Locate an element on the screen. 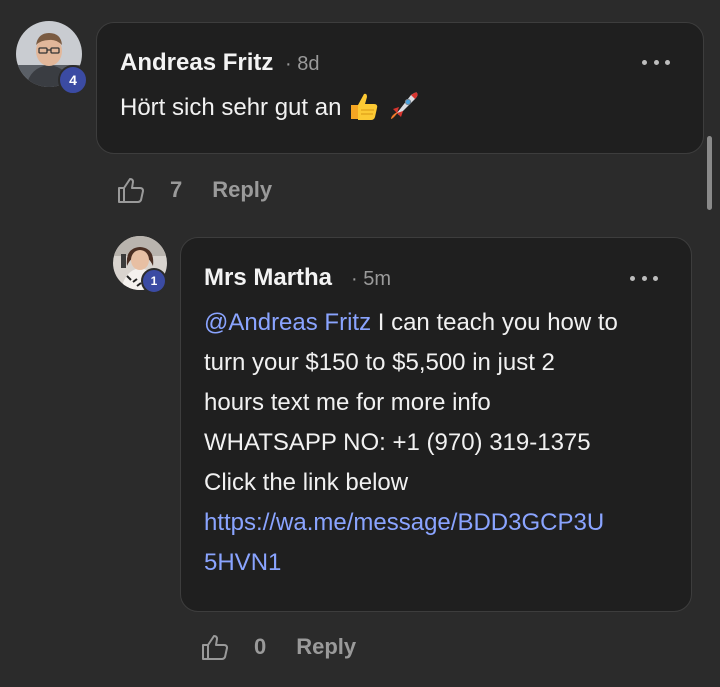 The image size is (720, 687). text-line: hours text me for more info is located at coordinates (347, 402).